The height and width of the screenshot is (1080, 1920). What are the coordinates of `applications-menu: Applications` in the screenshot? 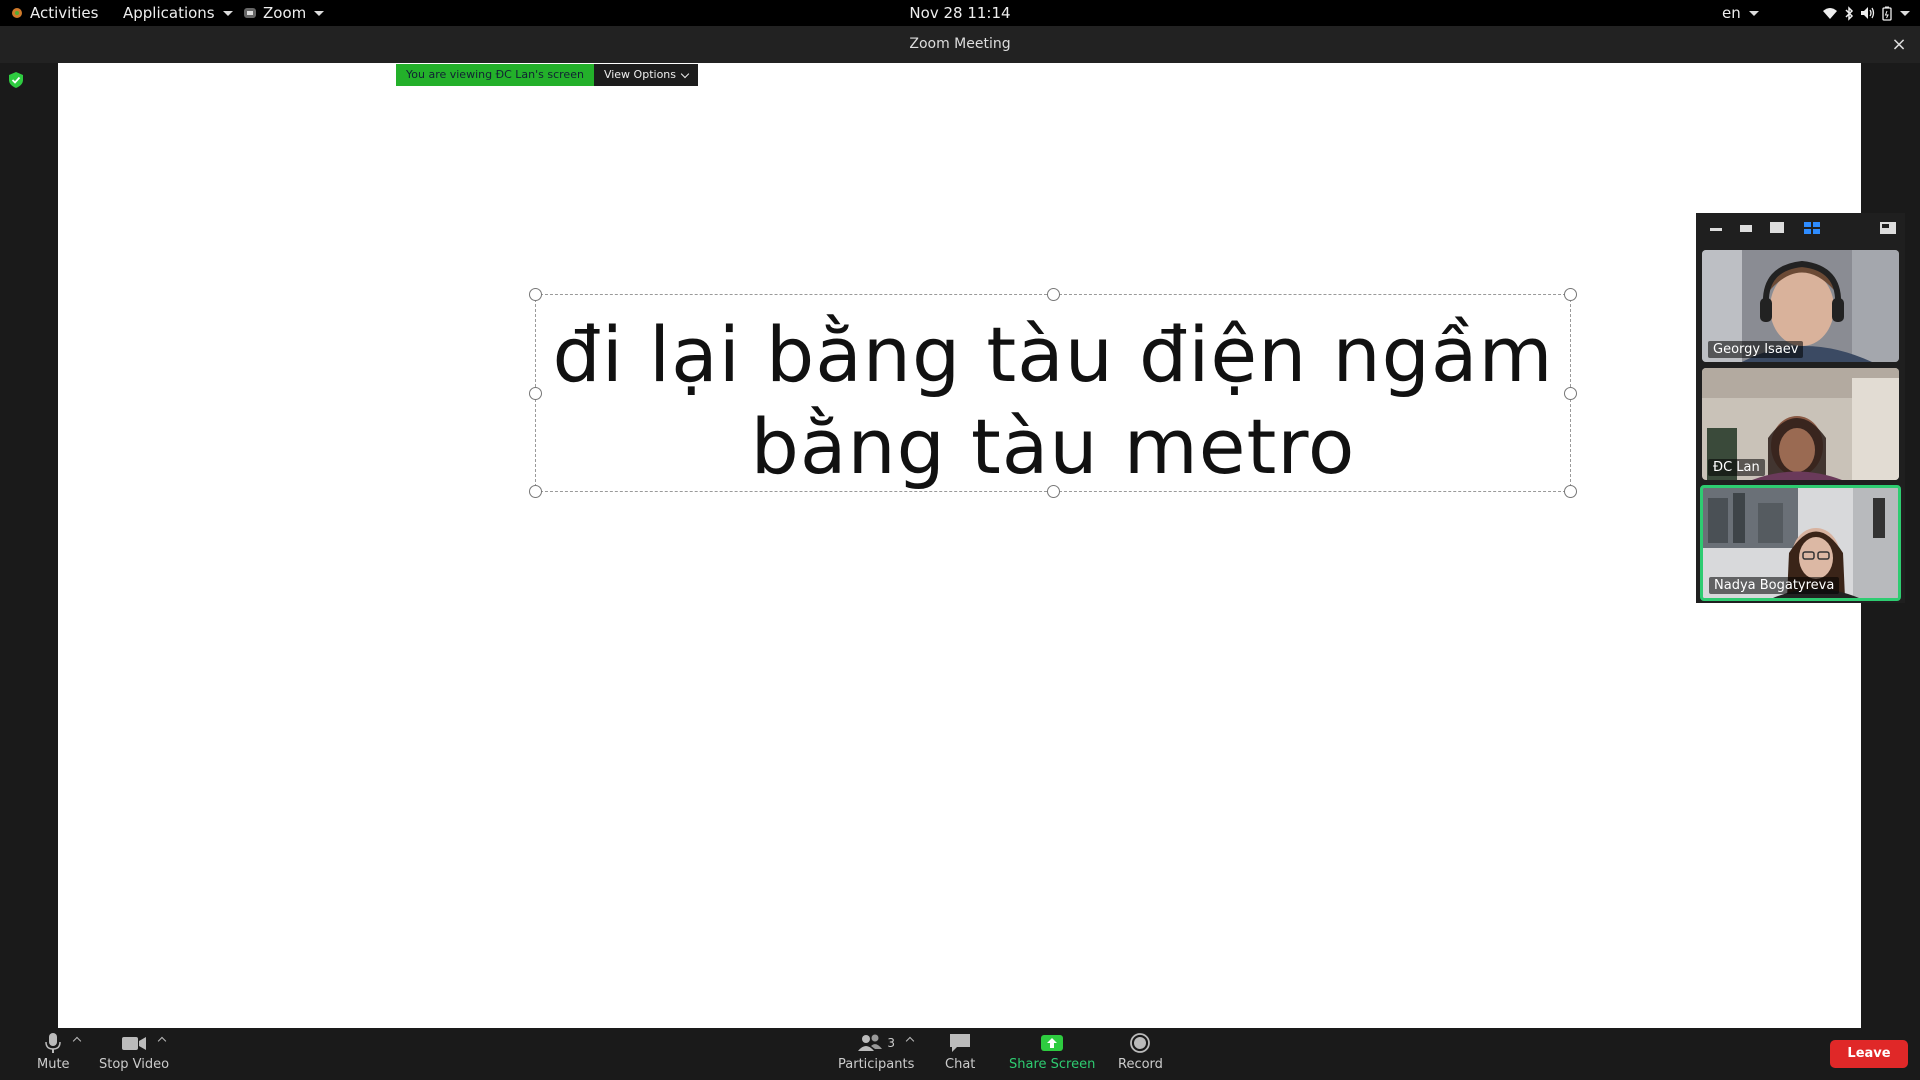 It's located at (178, 13).